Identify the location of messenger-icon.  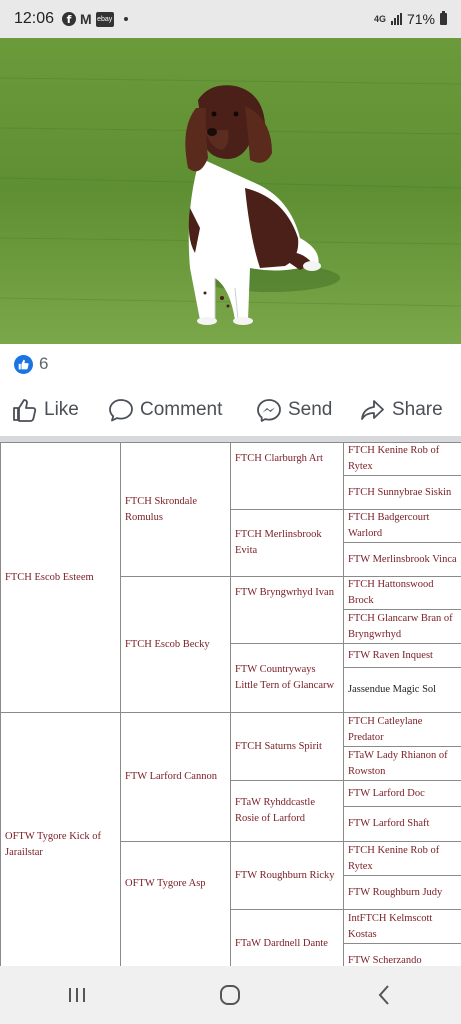
(269, 410).